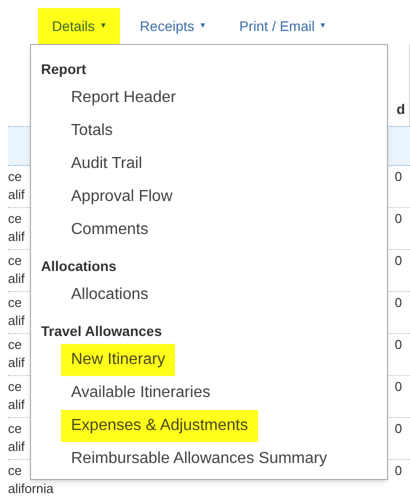 Image resolution: width=410 pixels, height=501 pixels. I want to click on menu-item: Available Itineraries, so click(140, 392).